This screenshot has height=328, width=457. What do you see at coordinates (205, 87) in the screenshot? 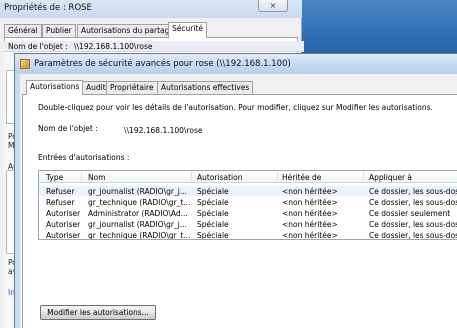
I see `tab-effective-permissions: Autorisations effectives` at bounding box center [205, 87].